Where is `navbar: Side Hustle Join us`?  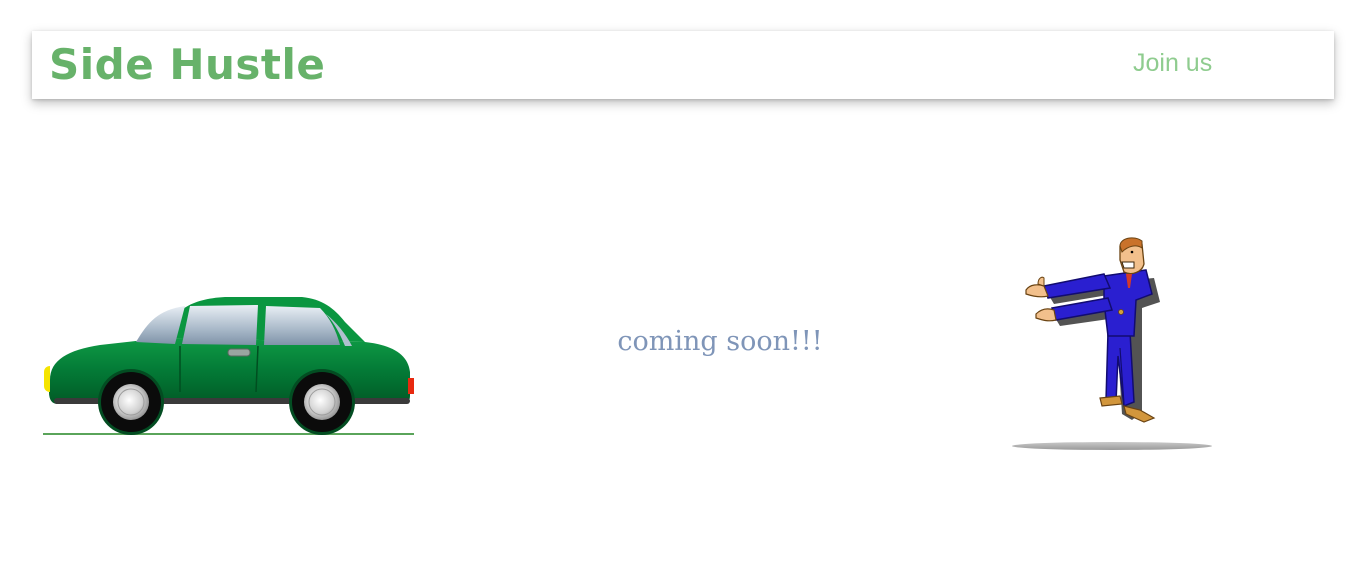
navbar: Side Hustle Join us is located at coordinates (683, 65).